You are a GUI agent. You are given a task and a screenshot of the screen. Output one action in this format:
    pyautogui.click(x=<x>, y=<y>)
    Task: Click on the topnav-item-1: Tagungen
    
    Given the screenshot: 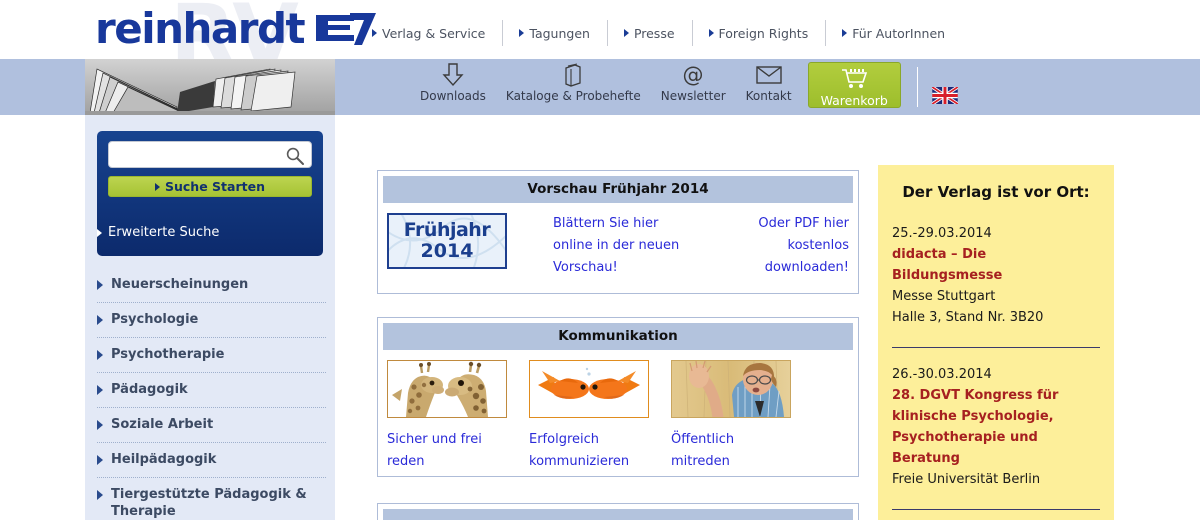 What is the action you would take?
    pyautogui.click(x=563, y=33)
    